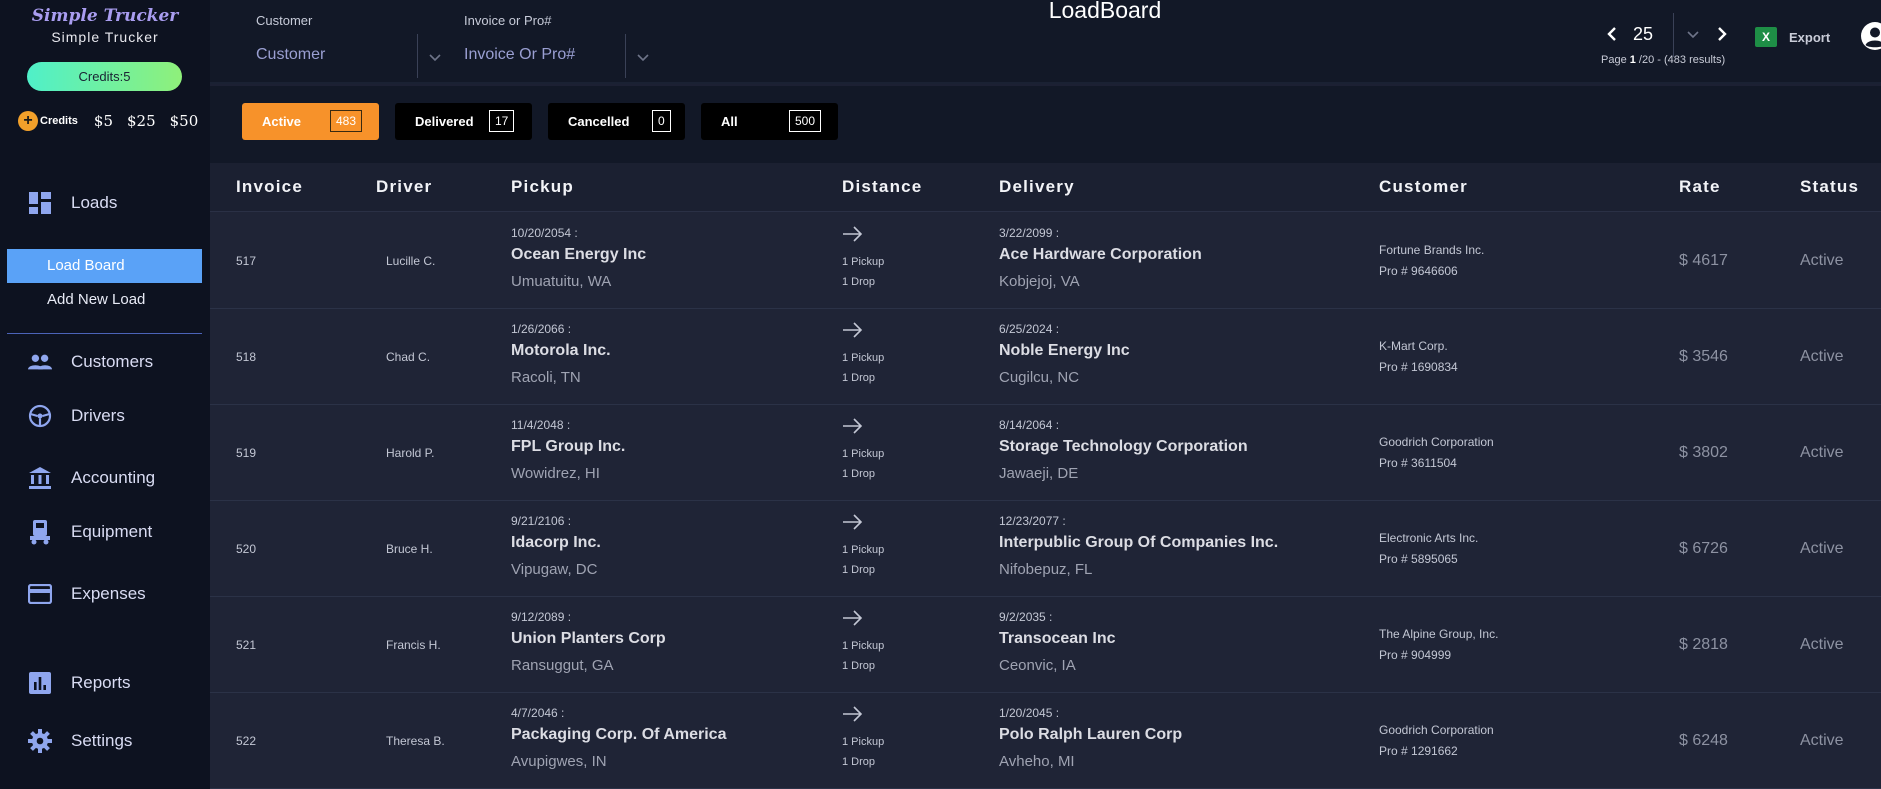  Describe the element at coordinates (1680, 60) in the screenshot. I see `pager-suffix: /20 - (483 results)` at that location.